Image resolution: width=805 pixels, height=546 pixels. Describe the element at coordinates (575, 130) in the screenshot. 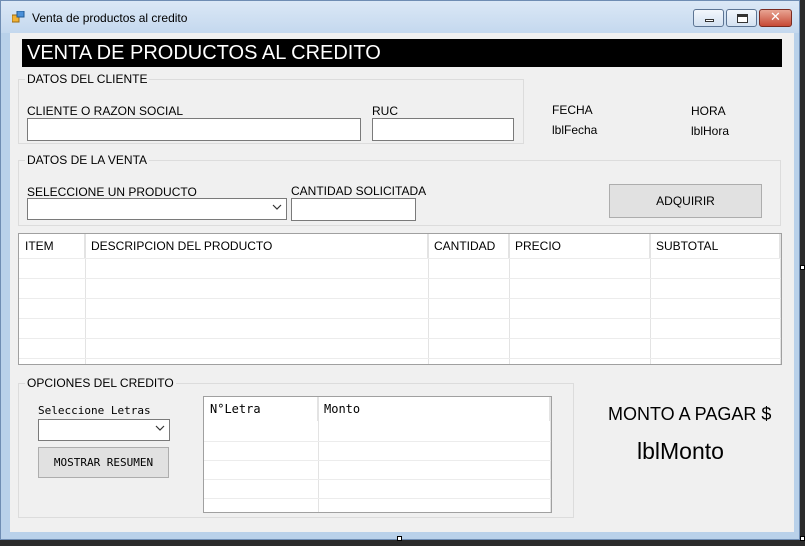

I see `fecha-value: lblFecha` at that location.